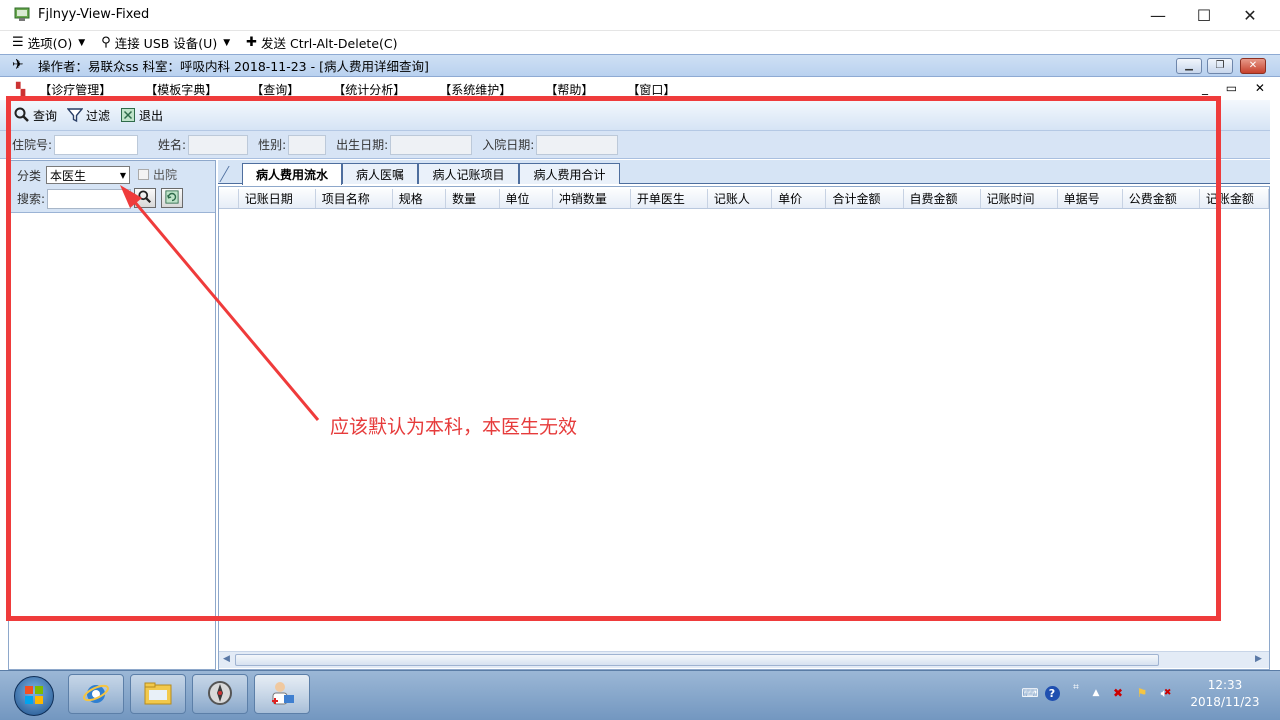 The width and height of the screenshot is (1280, 720). I want to click on security-alert-icon: ⚑, so click(1142, 693).